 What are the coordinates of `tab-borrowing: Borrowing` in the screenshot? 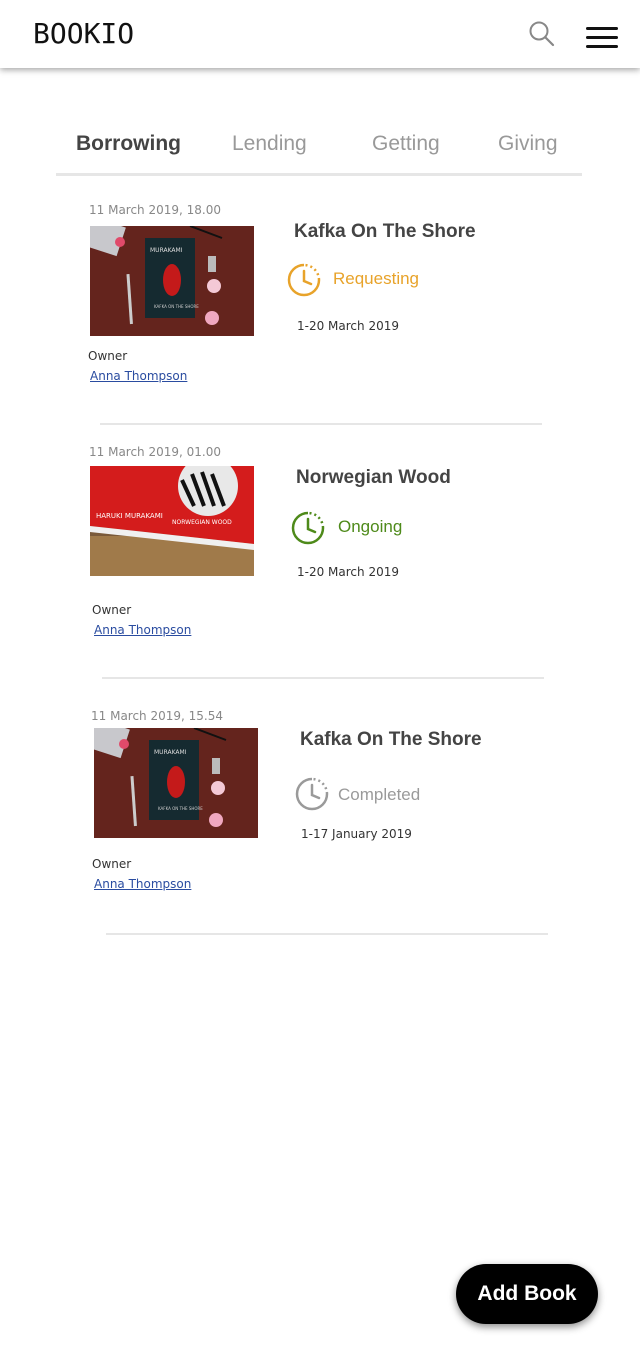 It's located at (128, 144).